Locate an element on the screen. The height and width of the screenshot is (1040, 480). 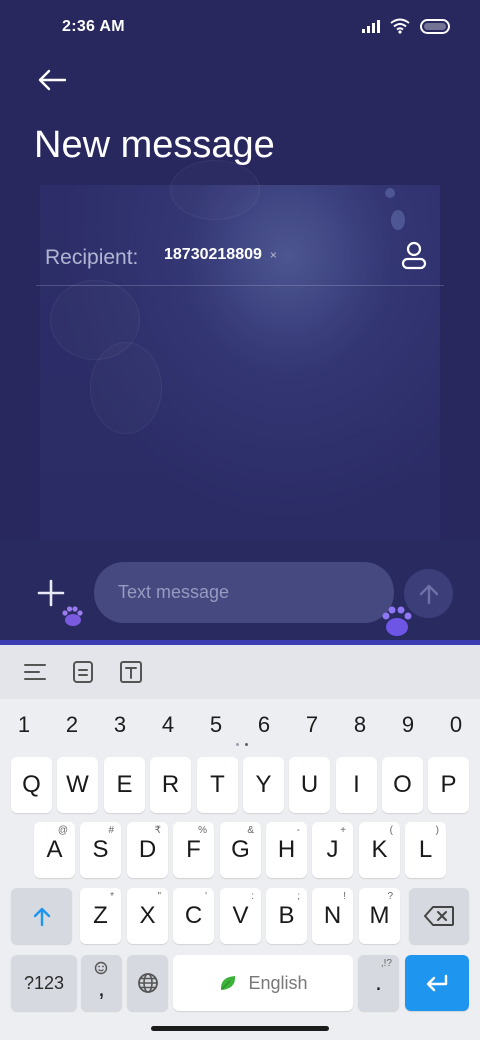
key-label: F is located at coordinates (193, 849).